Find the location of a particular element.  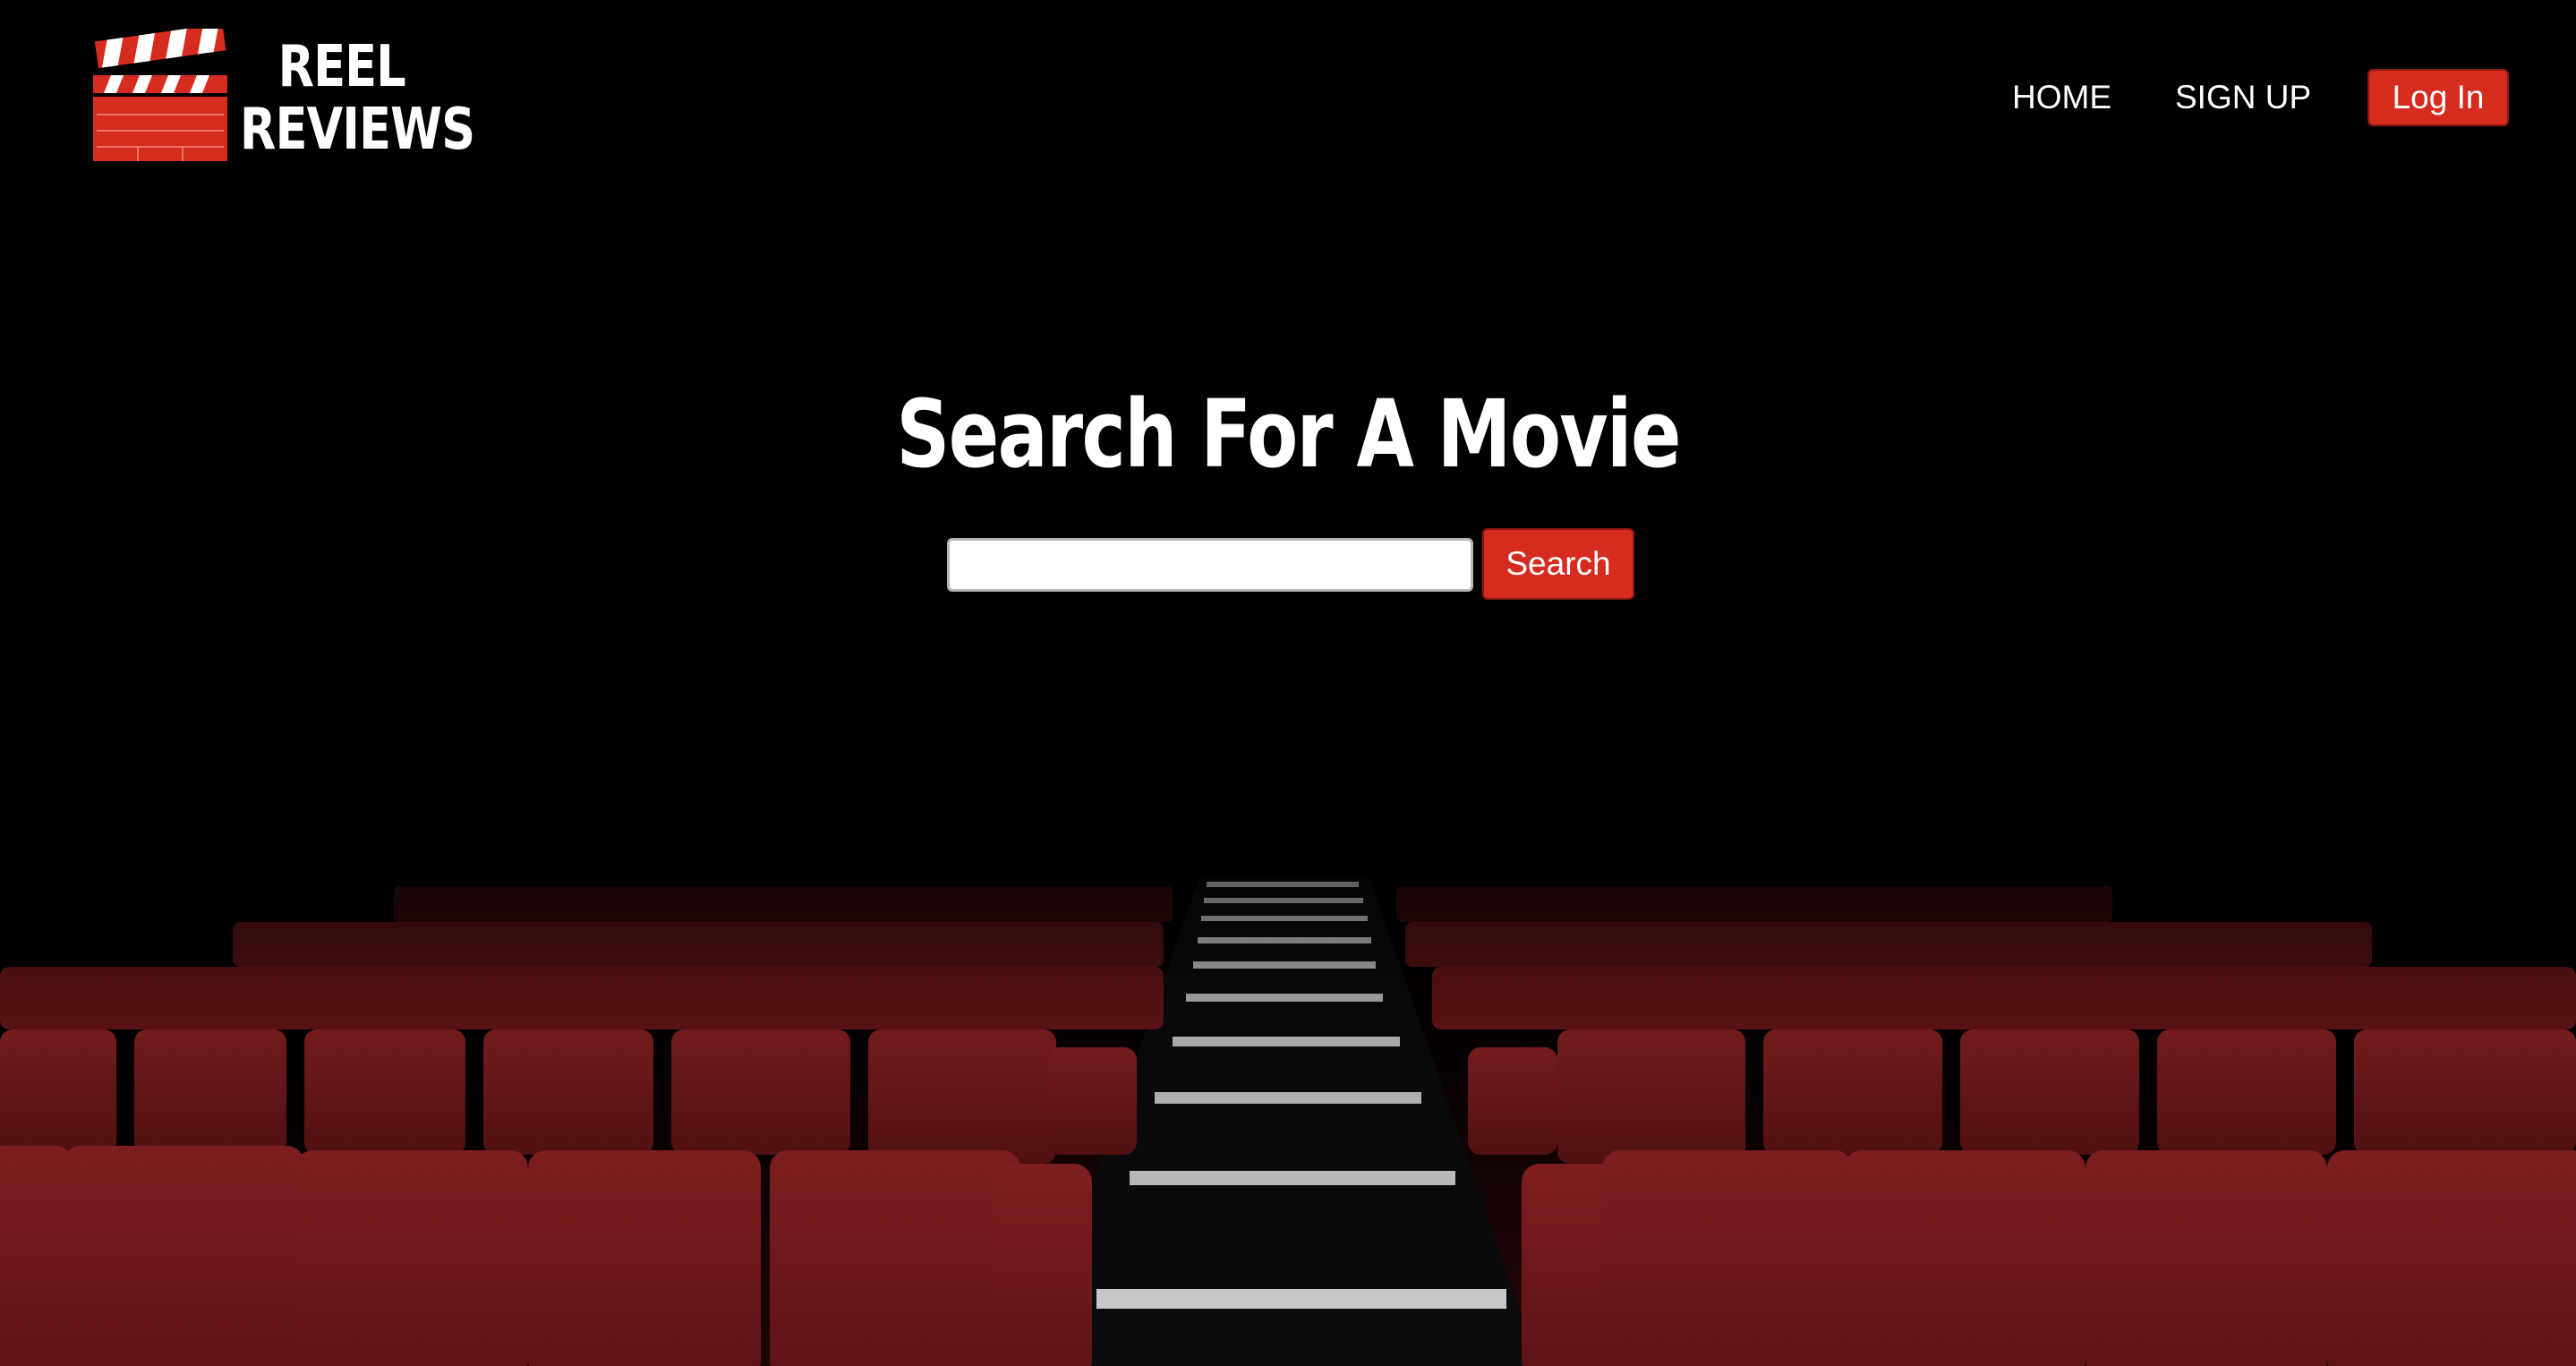

login-button: Log In is located at coordinates (2438, 97).